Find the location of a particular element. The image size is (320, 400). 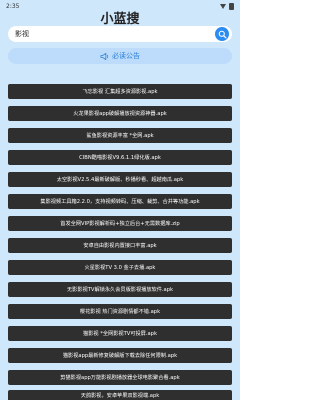

result-item-label: CIBN酷喵影视V9.6.1.1绿化版.apk is located at coordinates (120, 158).